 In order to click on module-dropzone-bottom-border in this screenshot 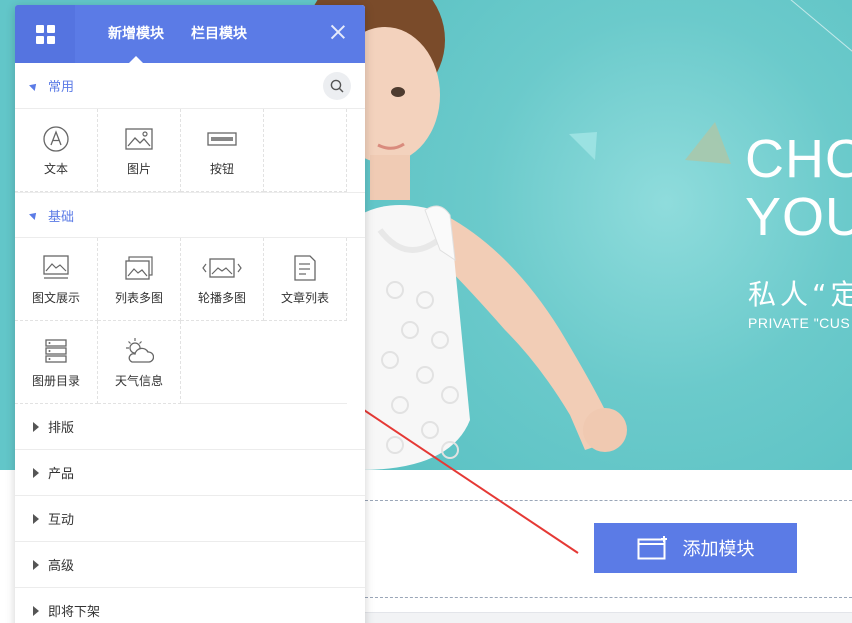, I will do `click(608, 597)`.